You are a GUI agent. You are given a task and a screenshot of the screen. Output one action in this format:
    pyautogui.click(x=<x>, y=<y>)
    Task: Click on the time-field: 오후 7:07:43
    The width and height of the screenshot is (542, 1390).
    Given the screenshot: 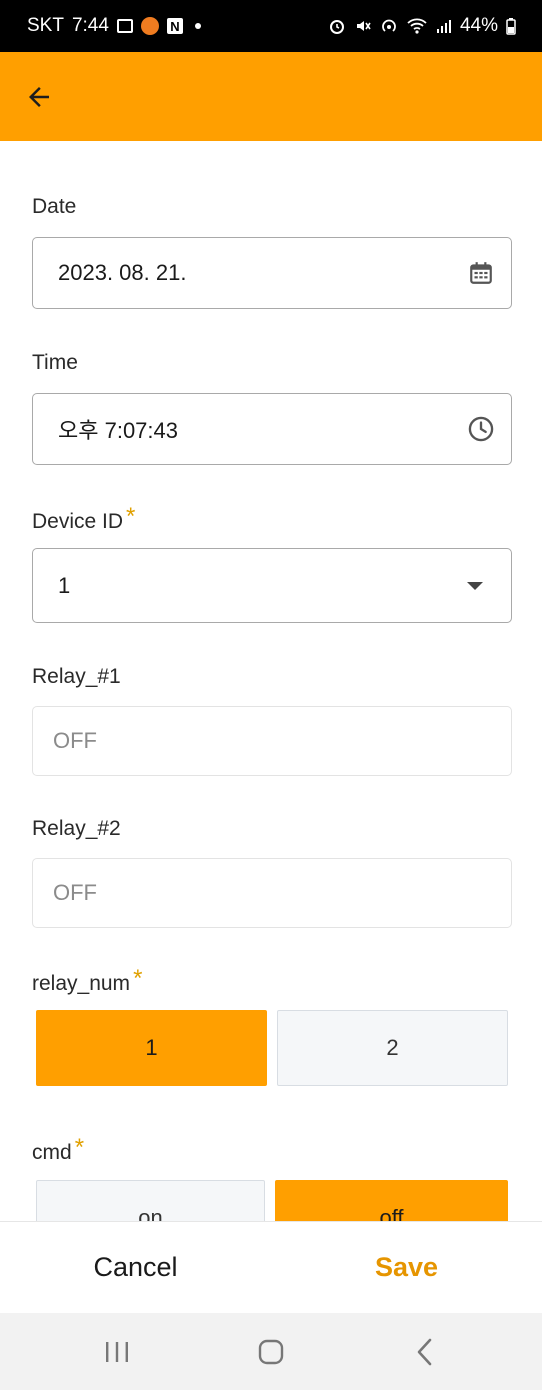 What is the action you would take?
    pyautogui.click(x=272, y=429)
    